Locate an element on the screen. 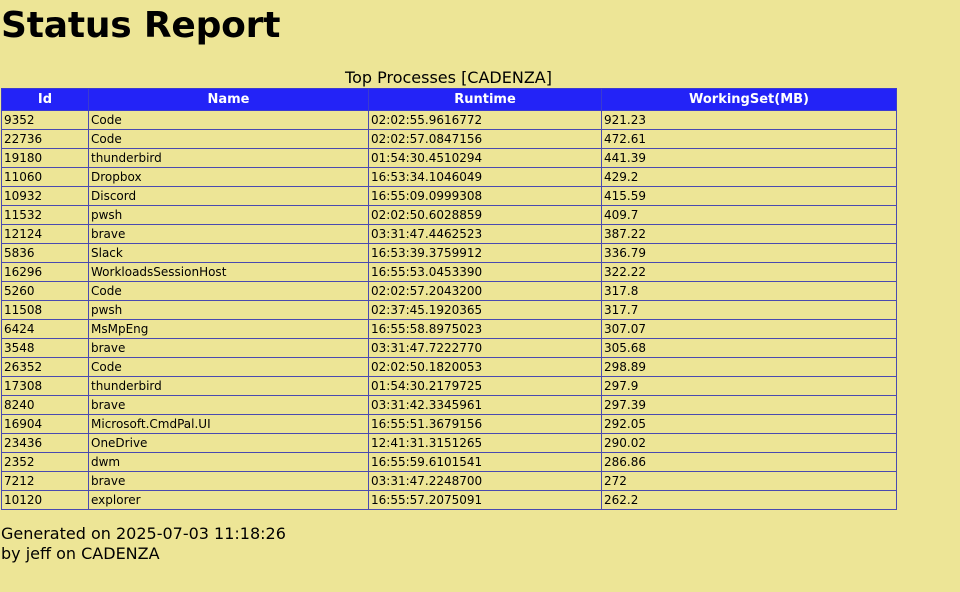 The height and width of the screenshot is (592, 960). table-row: 10120 explorer 16:55:57.2075091 262.2 is located at coordinates (449, 500).